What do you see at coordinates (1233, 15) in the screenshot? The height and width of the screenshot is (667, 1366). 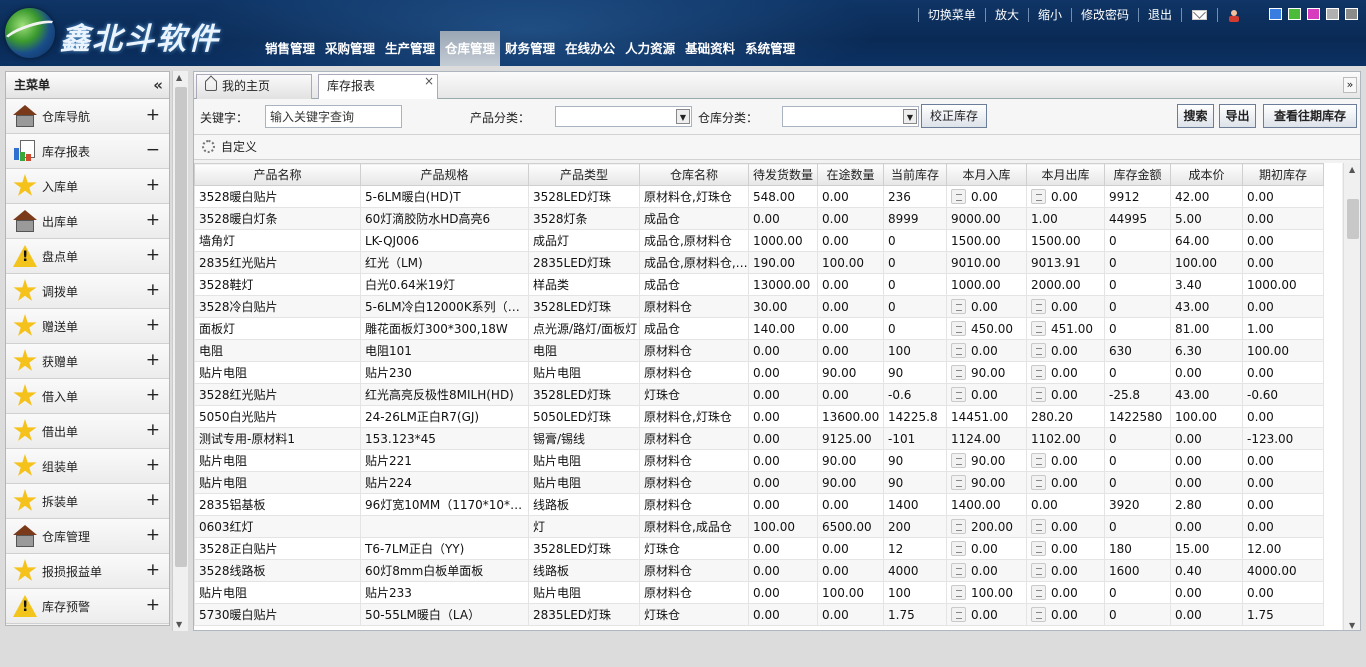 I see `user-icon` at bounding box center [1233, 15].